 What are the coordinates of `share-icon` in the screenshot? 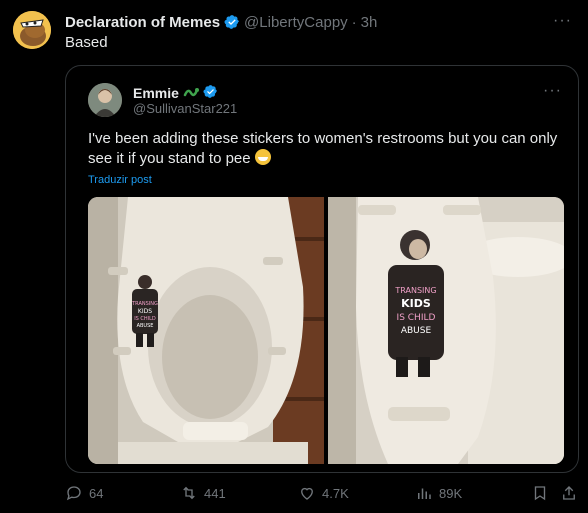 It's located at (569, 493).